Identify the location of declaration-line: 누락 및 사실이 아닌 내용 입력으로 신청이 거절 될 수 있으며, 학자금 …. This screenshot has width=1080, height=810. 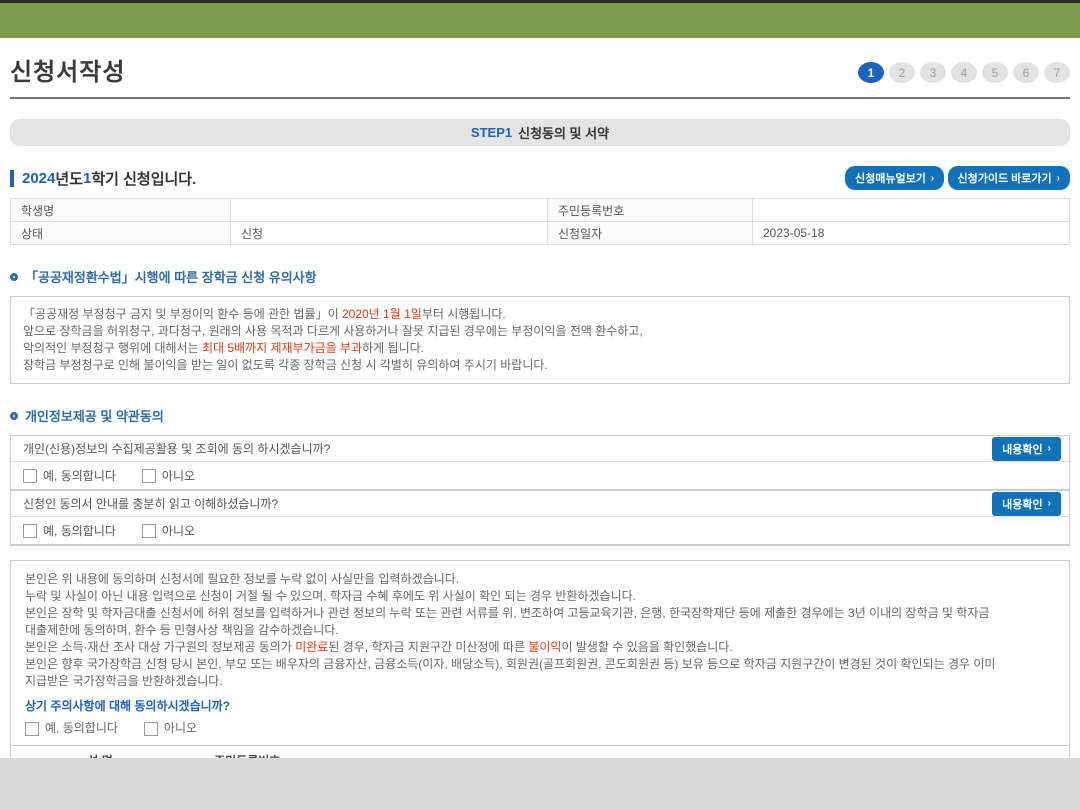
(330, 596).